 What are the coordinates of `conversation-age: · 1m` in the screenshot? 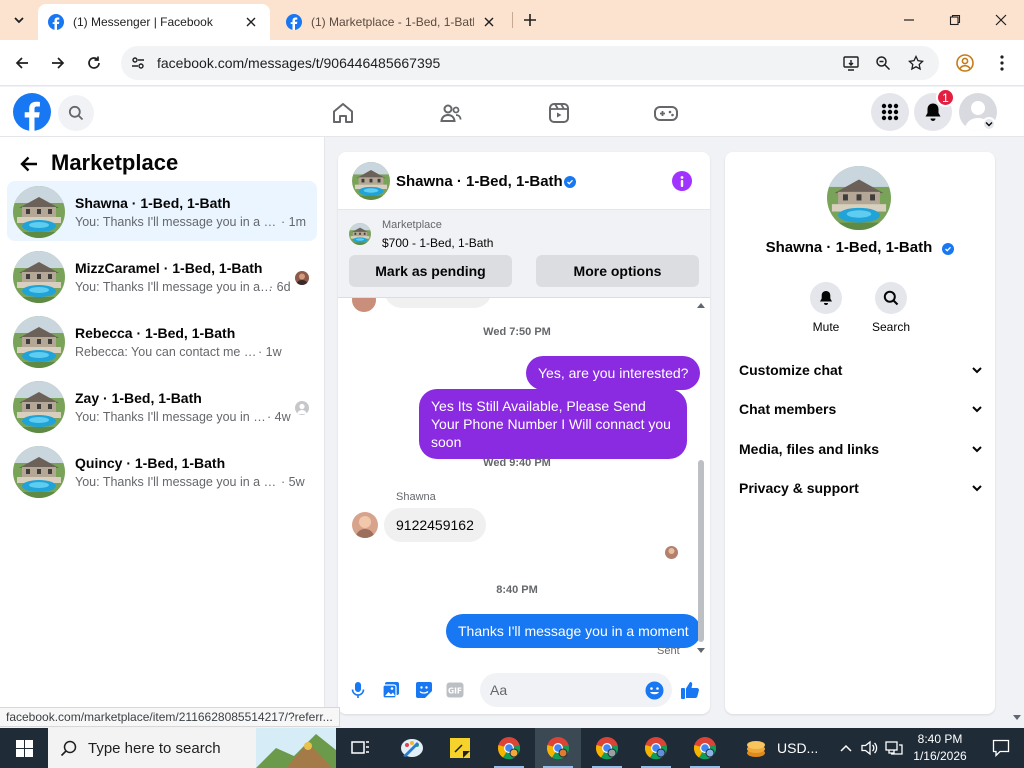 It's located at (293, 222).